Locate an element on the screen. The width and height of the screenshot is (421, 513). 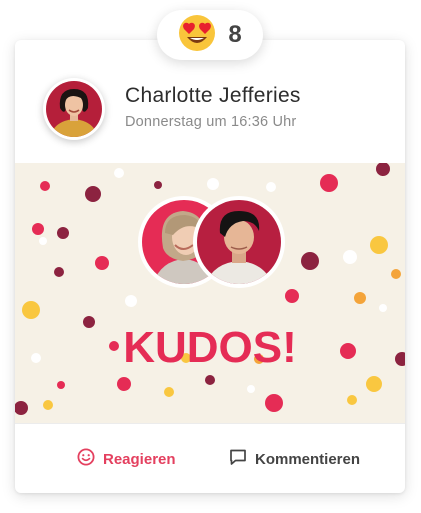
kudos-title: KUDOS! is located at coordinates (210, 347).